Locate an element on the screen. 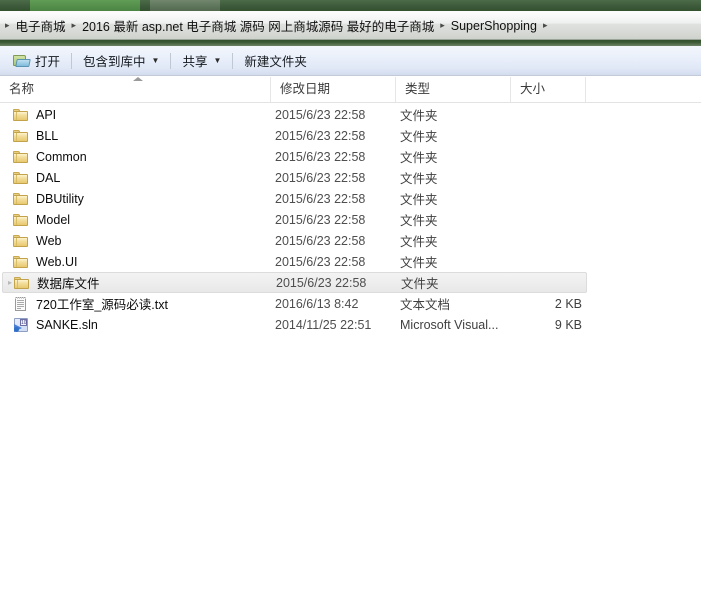 Image resolution: width=701 pixels, height=607 pixels. file-row: API 2015/6/23 22:58 文件夹 is located at coordinates (350, 114).